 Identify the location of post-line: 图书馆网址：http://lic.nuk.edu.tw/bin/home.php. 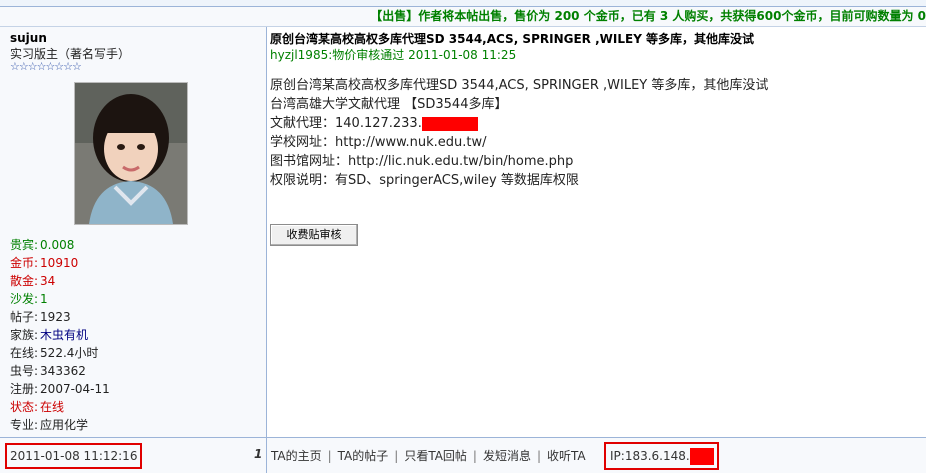
(422, 161).